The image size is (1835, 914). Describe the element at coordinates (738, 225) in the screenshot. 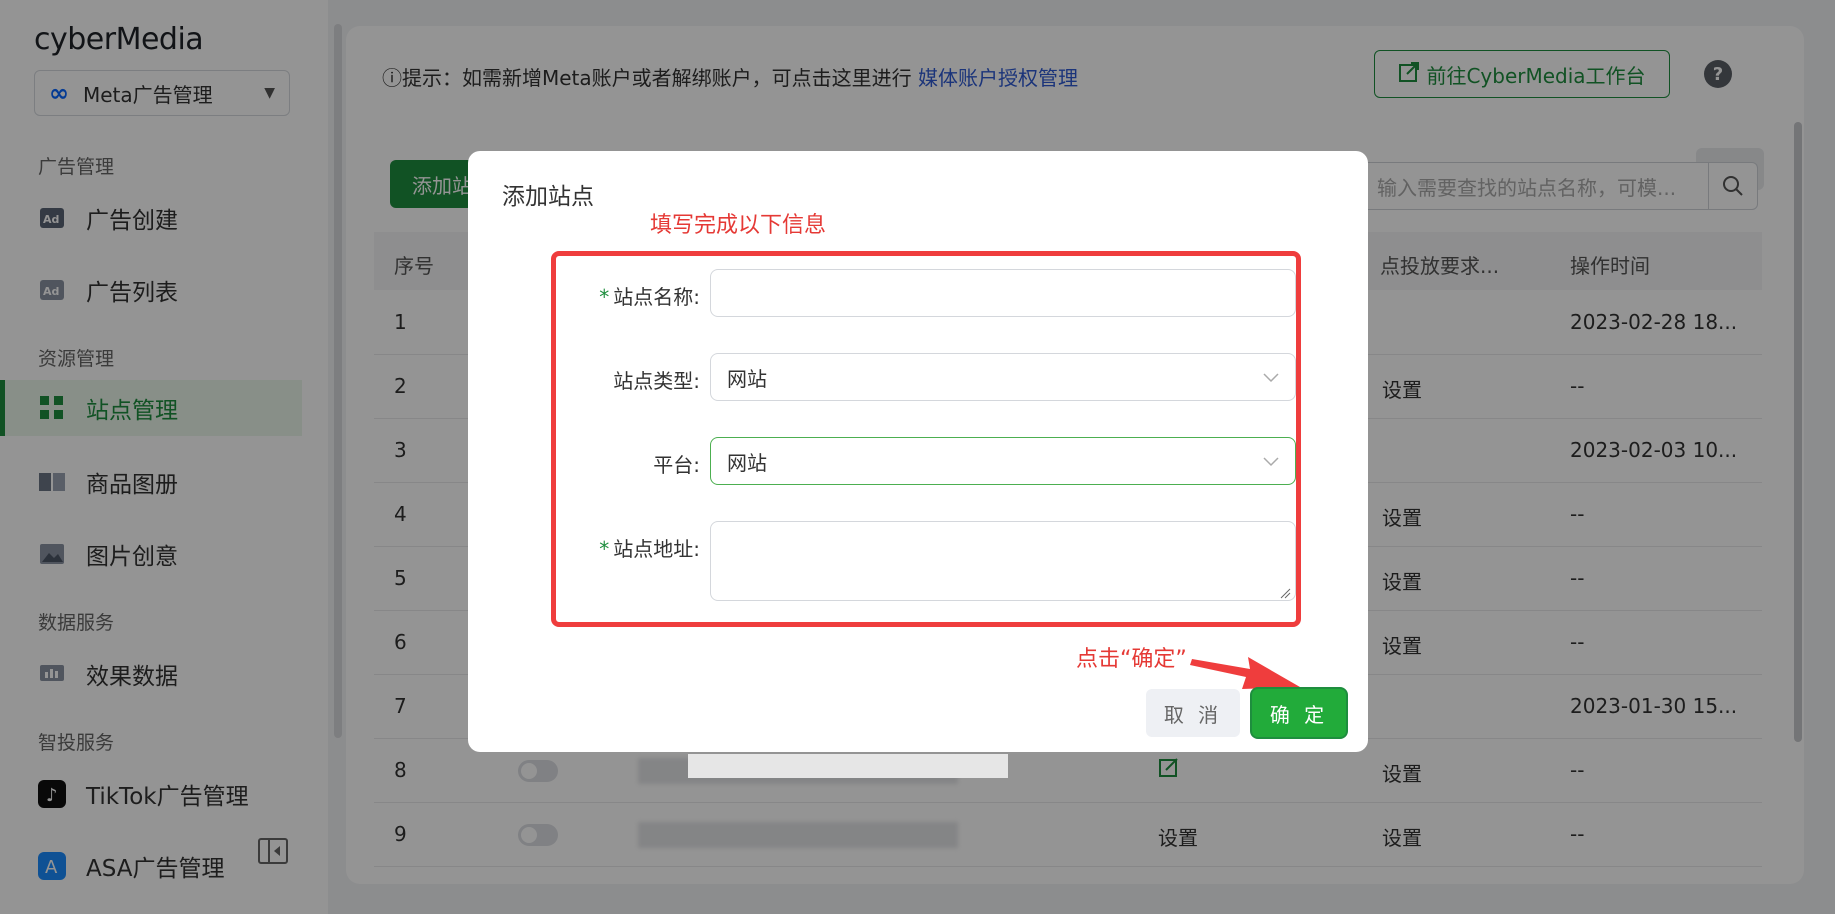

I see `annotation-fill-info: 填写完成以下信息` at that location.